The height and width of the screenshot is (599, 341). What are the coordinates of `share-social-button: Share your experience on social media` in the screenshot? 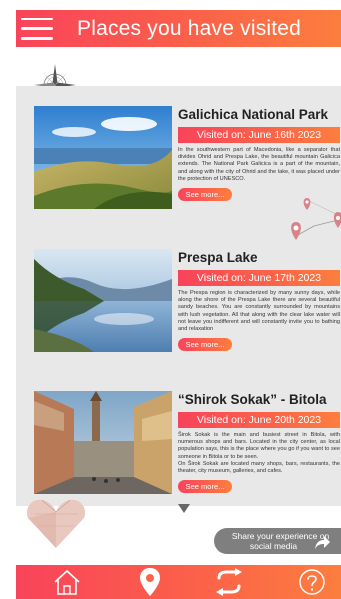 It's located at (277, 541).